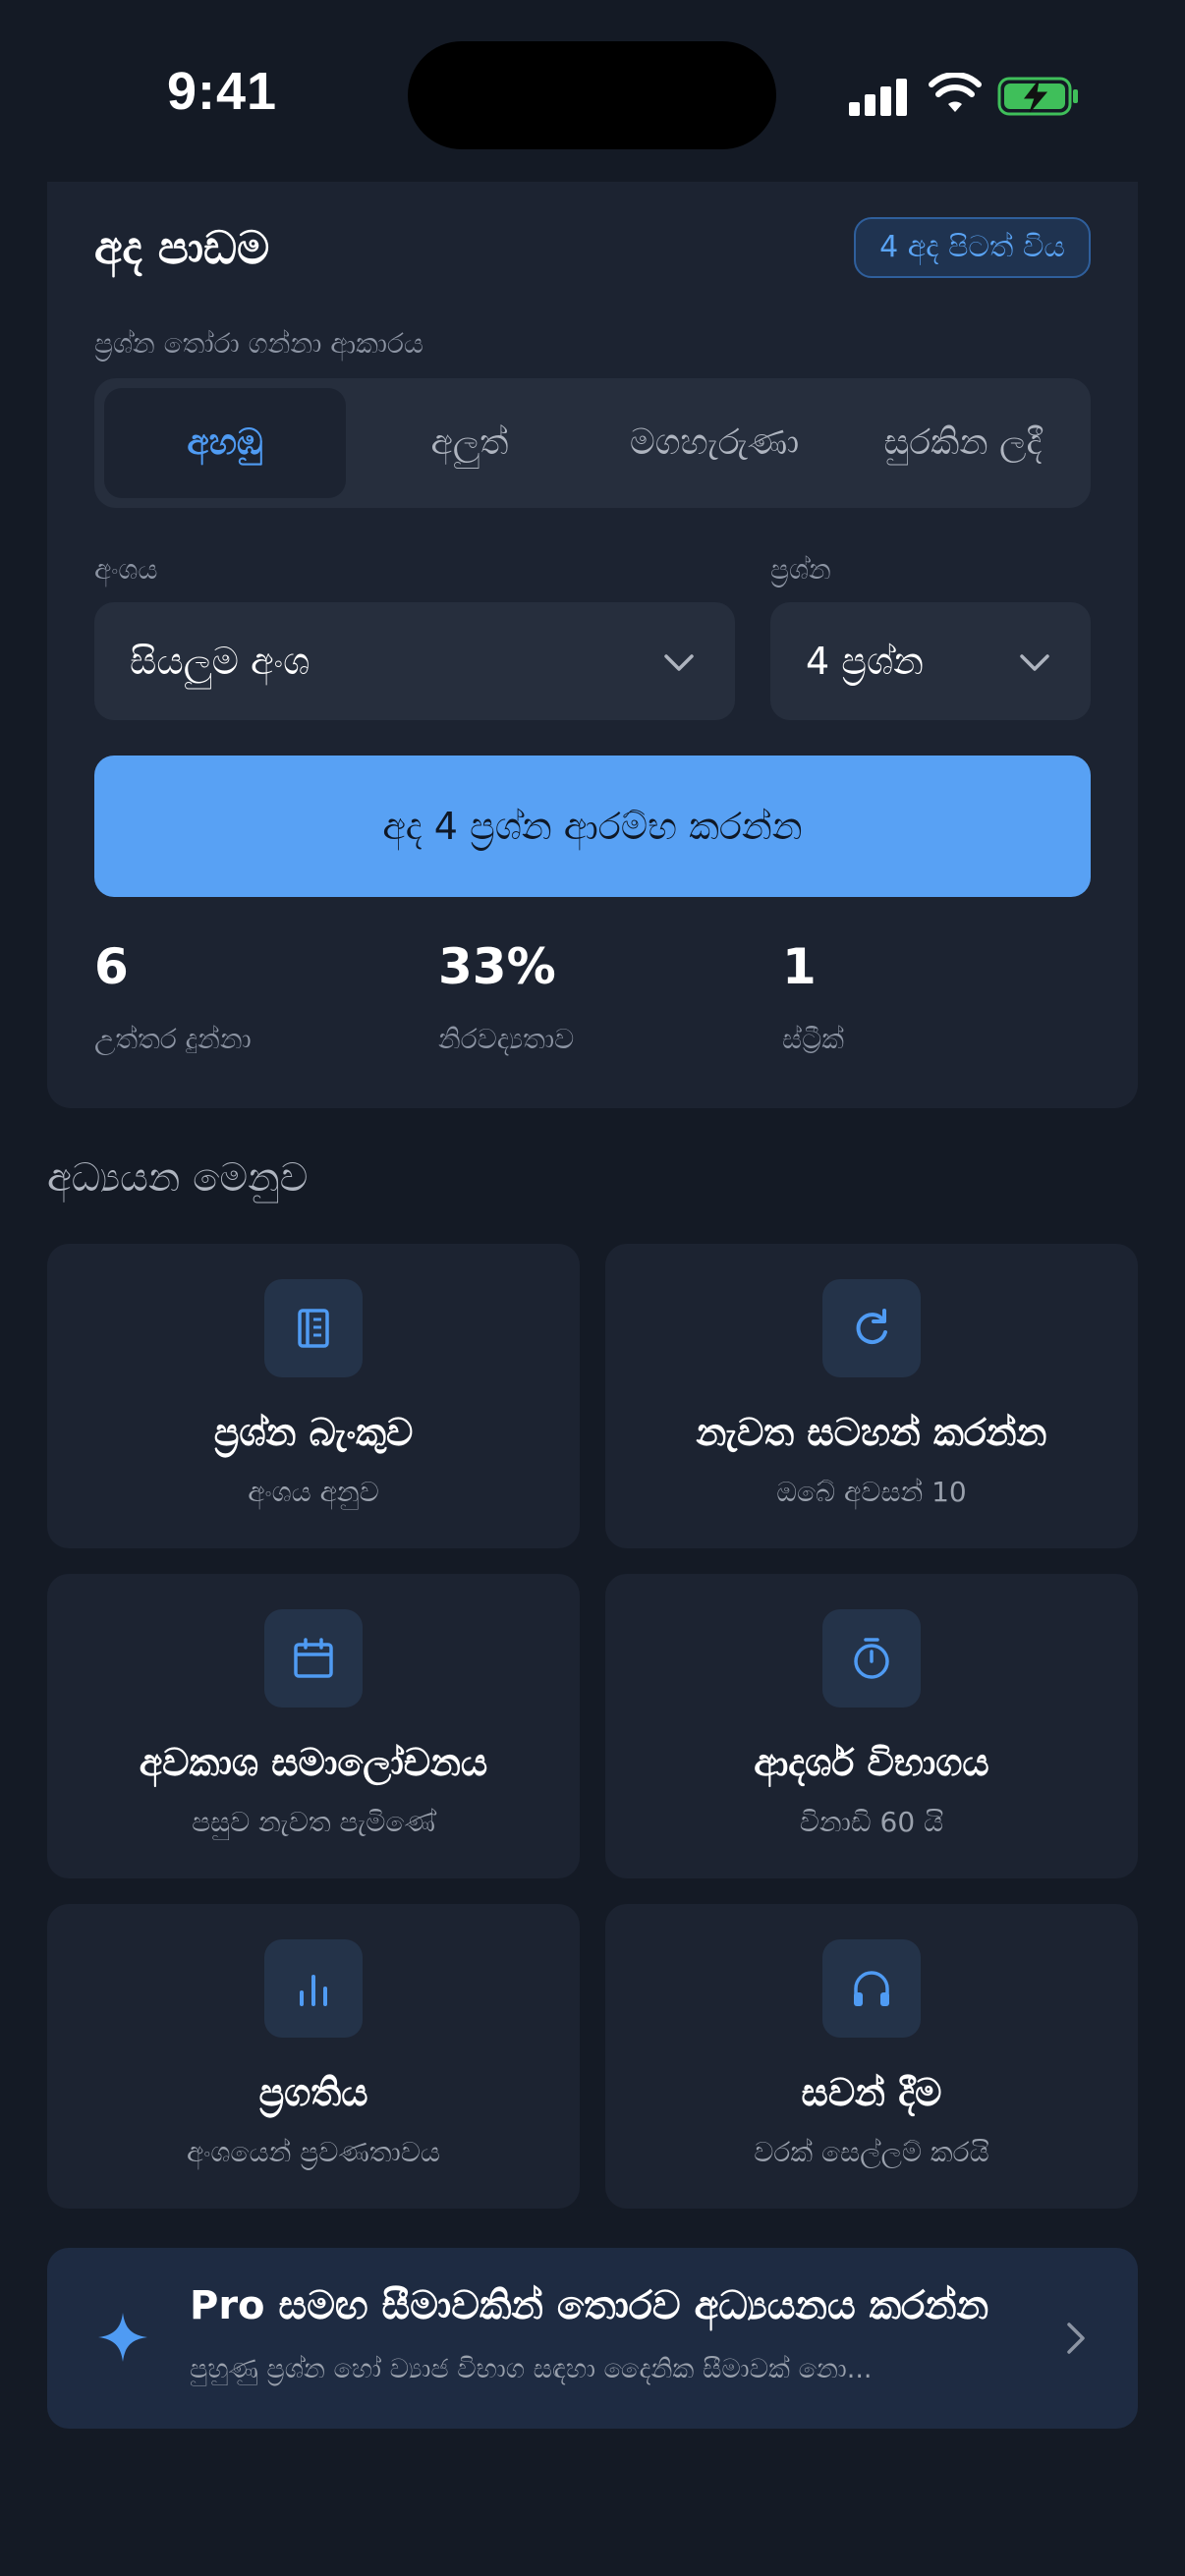 Image resolution: width=1185 pixels, height=2576 pixels. What do you see at coordinates (415, 661) in the screenshot?
I see `subject-select: සියලුම අංශ` at bounding box center [415, 661].